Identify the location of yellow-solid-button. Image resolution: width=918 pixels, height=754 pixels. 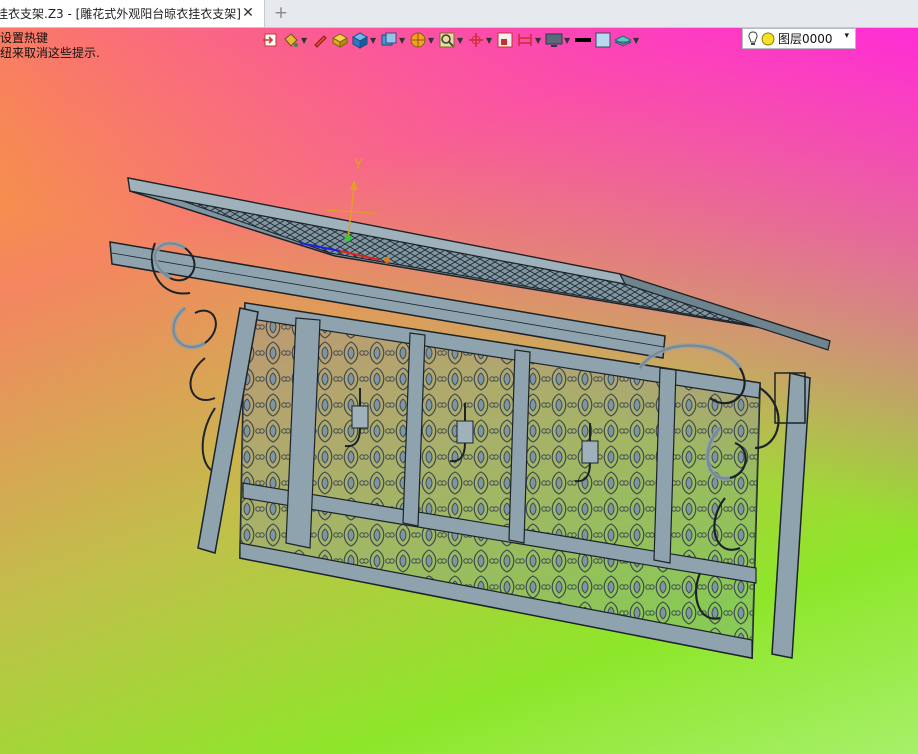
(340, 40).